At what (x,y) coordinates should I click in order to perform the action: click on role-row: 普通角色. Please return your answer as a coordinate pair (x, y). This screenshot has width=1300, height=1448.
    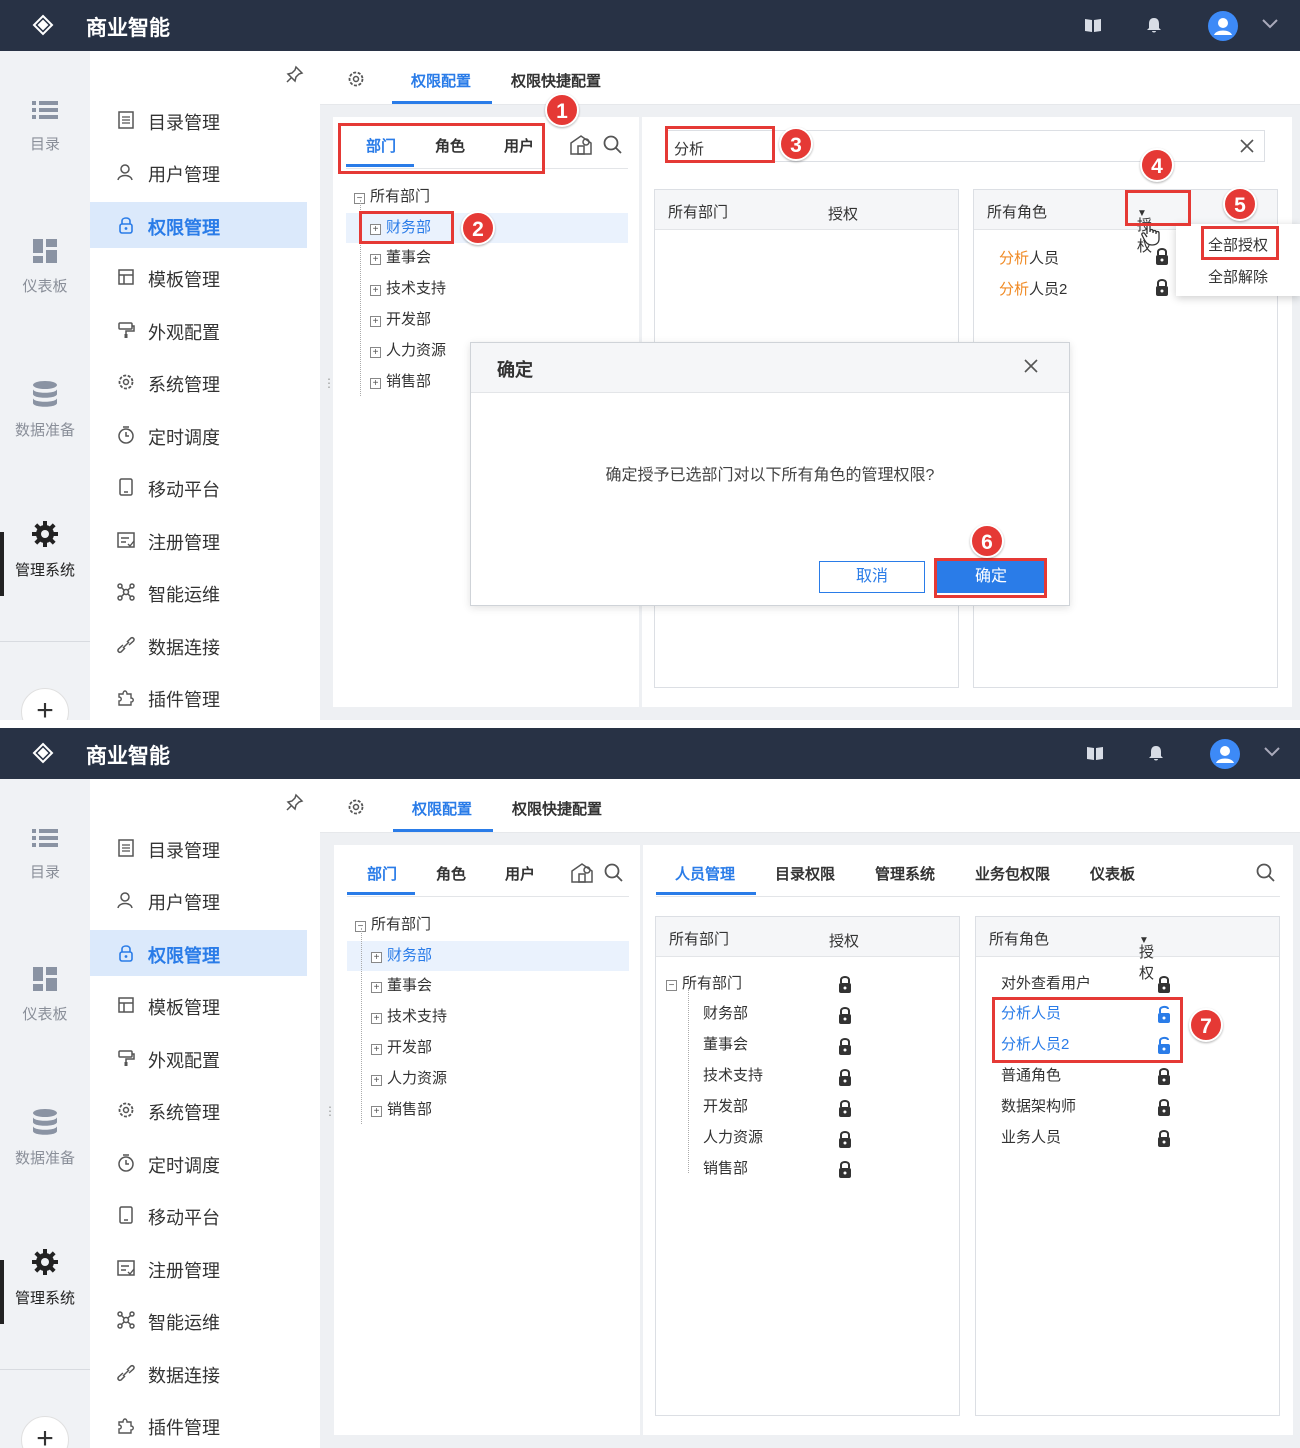
    Looking at the image, I should click on (1031, 1076).